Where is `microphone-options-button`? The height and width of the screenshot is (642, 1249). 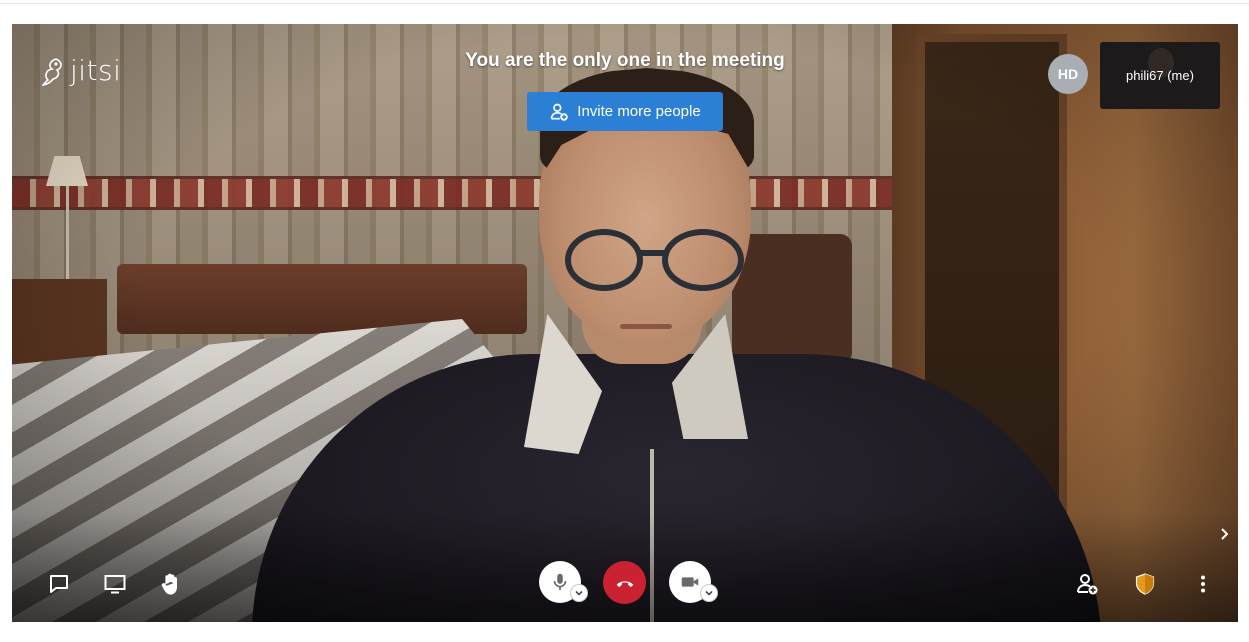
microphone-options-button is located at coordinates (579, 593).